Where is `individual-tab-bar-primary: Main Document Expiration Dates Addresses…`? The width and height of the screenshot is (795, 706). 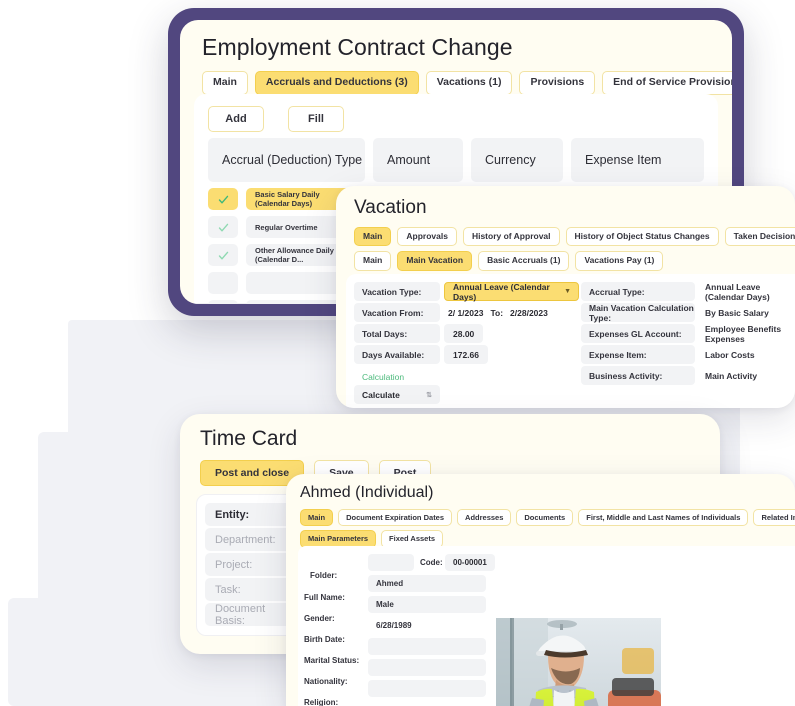
individual-tab-bar-primary: Main Document Expiration Dates Addresses… is located at coordinates (540, 514).